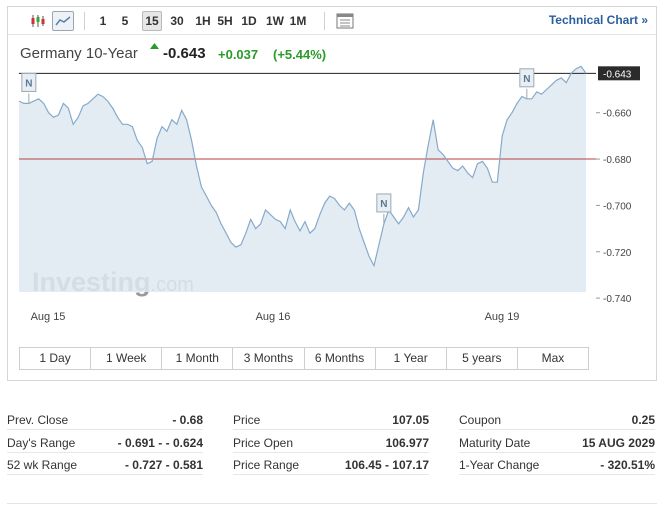 The width and height of the screenshot is (663, 511). Describe the element at coordinates (410, 420) in the screenshot. I see `stat-value: 107.05` at that location.